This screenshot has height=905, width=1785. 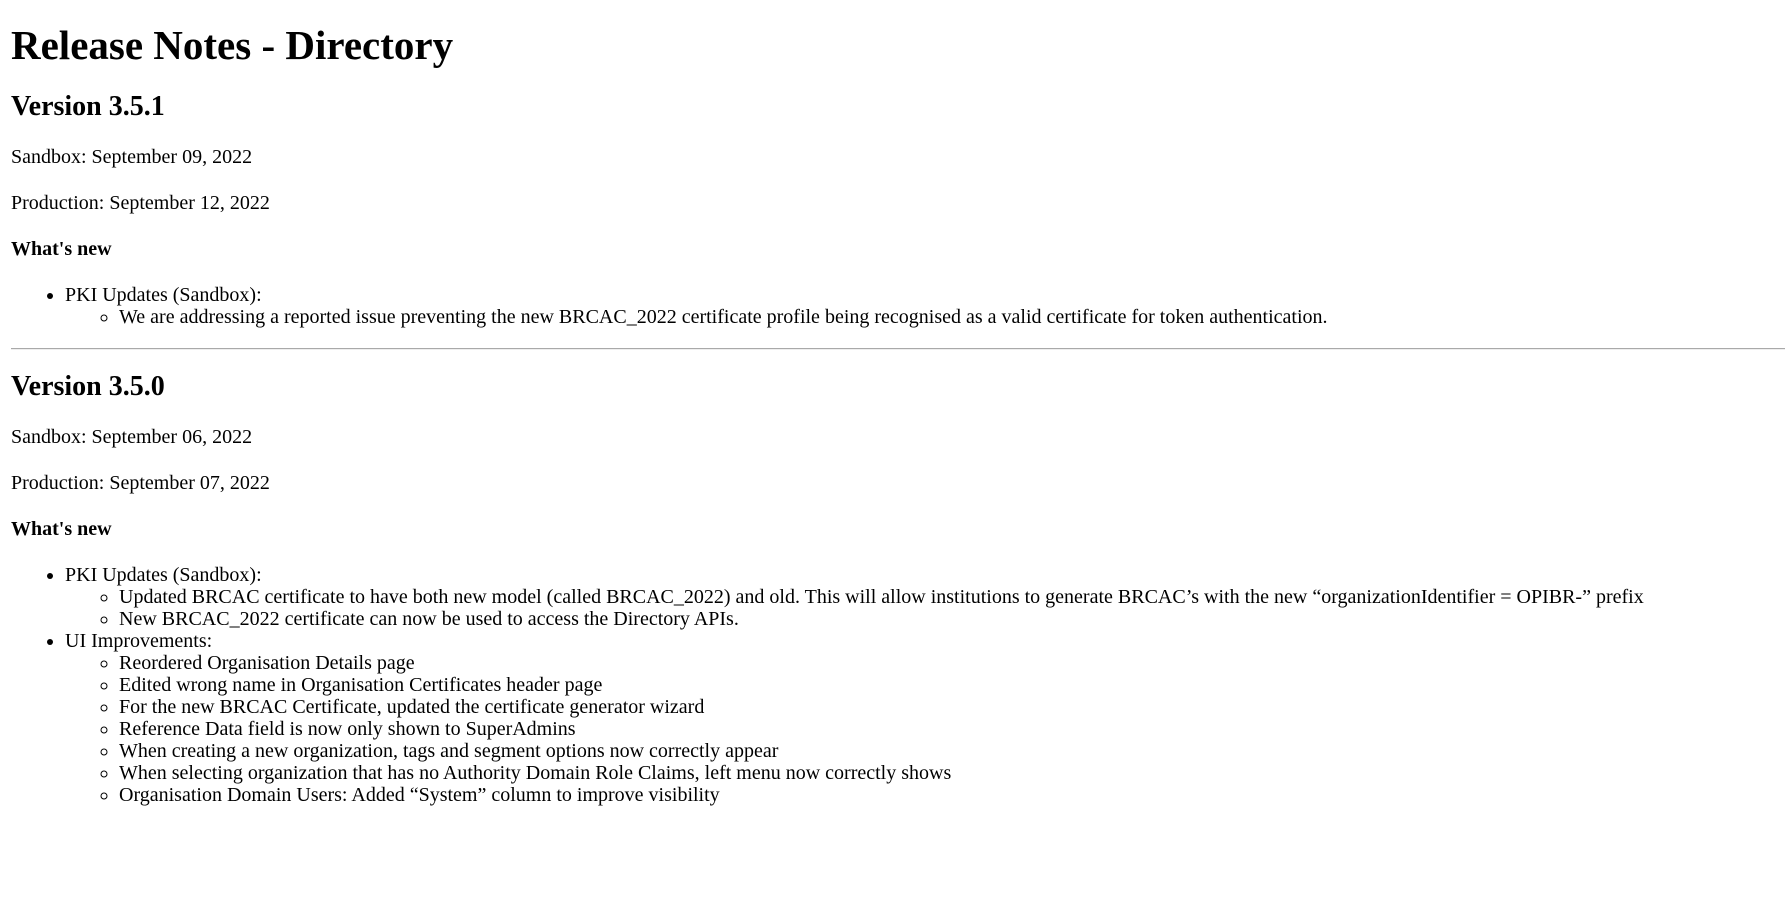 I want to click on list-item-label: UI Improvements:, so click(x=139, y=641).